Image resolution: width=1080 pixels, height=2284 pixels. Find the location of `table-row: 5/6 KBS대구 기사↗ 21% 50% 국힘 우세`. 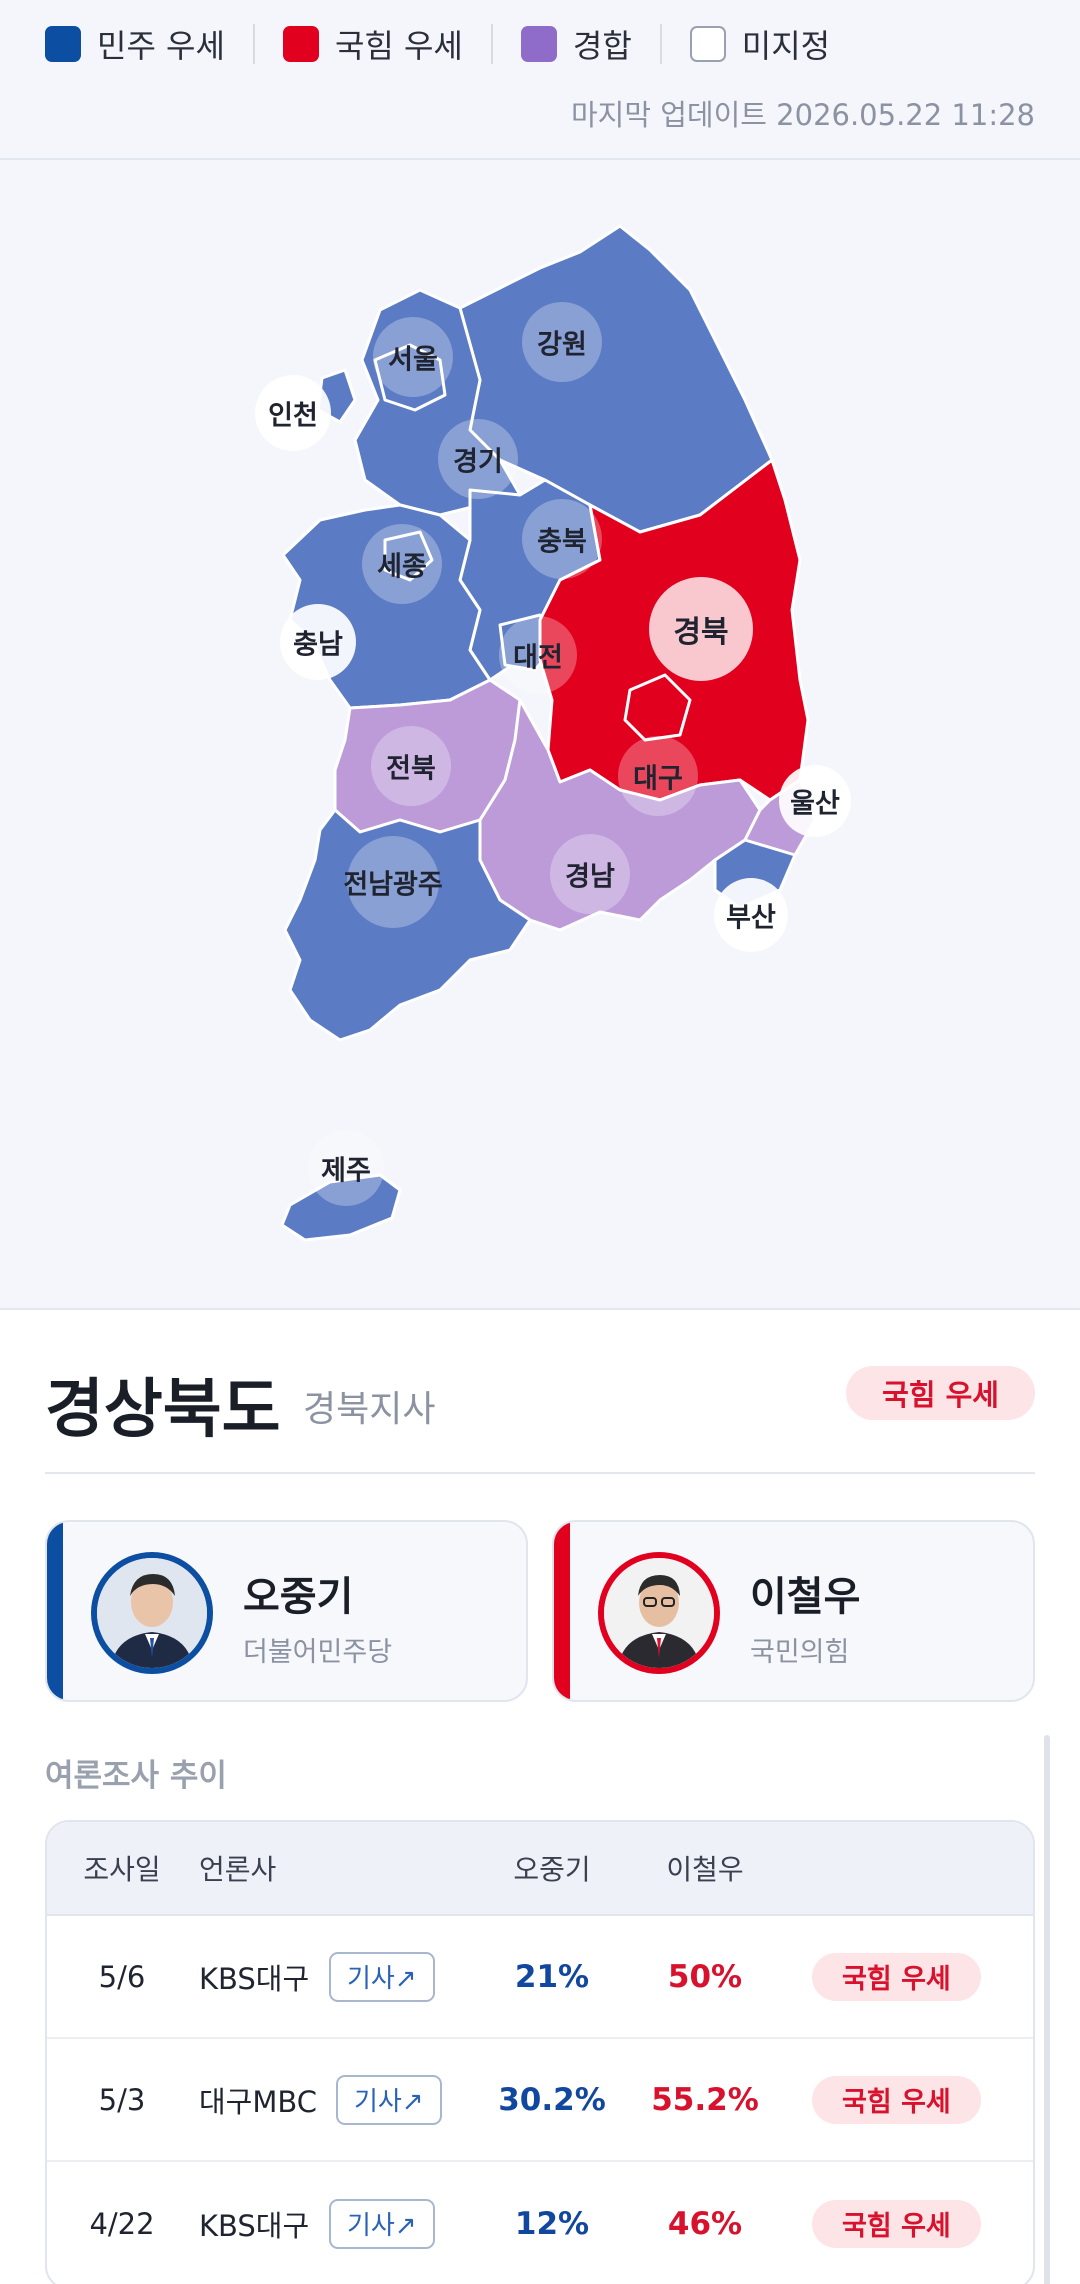

table-row: 5/6 KBS대구 기사↗ 21% 50% 국힘 우세 is located at coordinates (540, 1977).